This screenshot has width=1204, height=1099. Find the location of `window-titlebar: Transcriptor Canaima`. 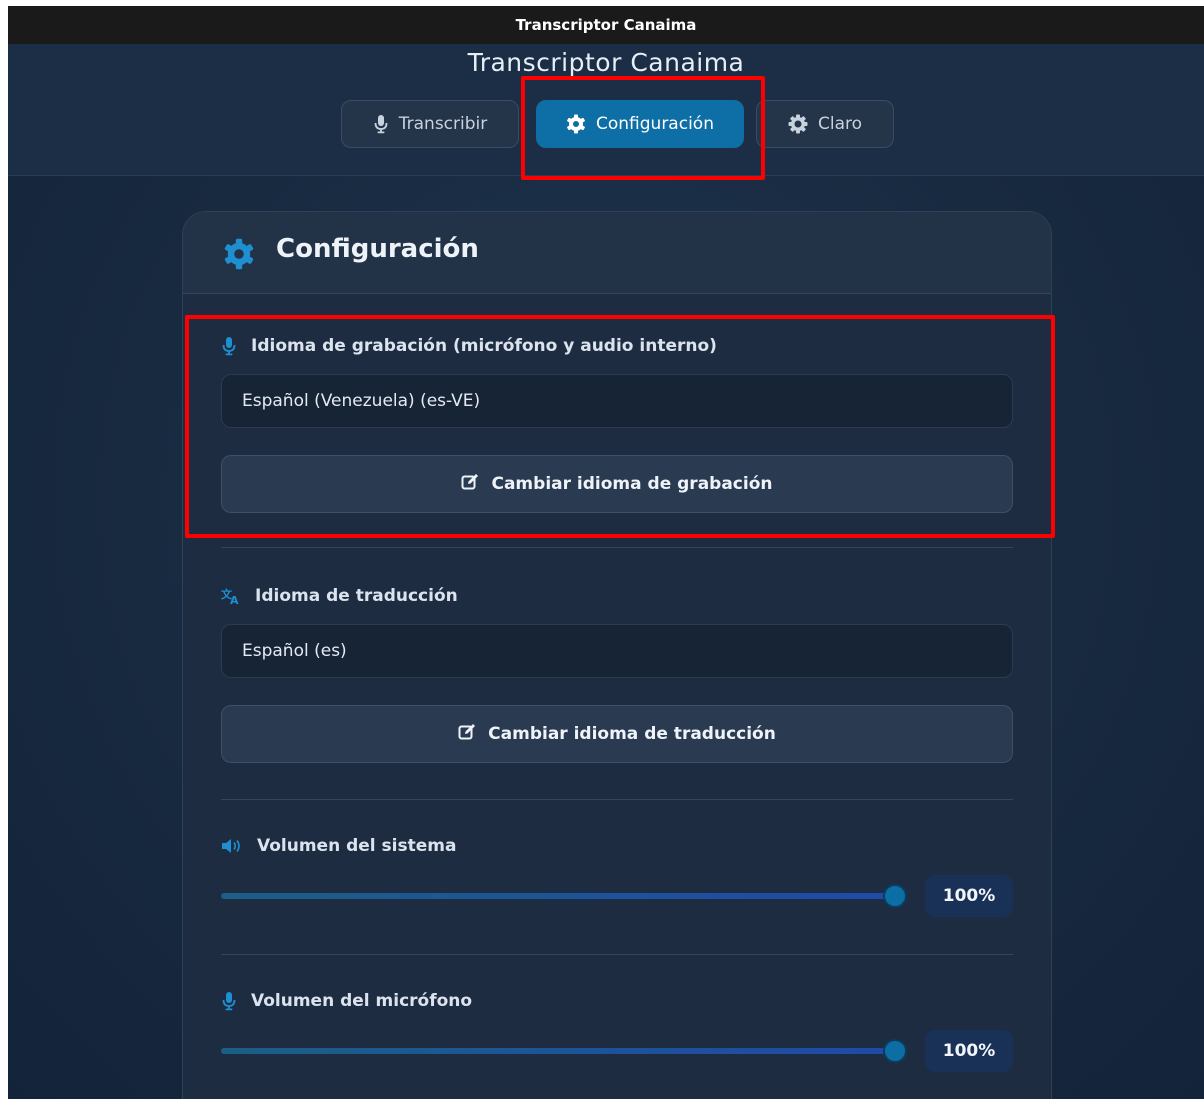

window-titlebar: Transcriptor Canaima is located at coordinates (606, 25).